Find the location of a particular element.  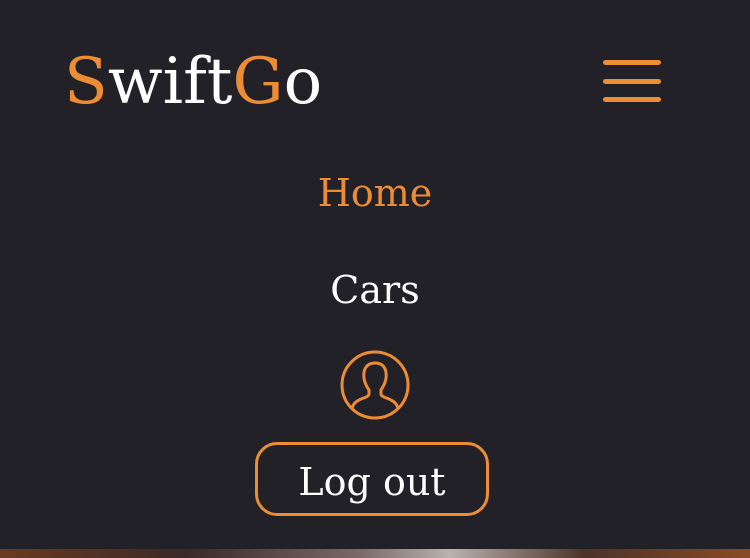

brand-logo: SwiftGo is located at coordinates (193, 82).